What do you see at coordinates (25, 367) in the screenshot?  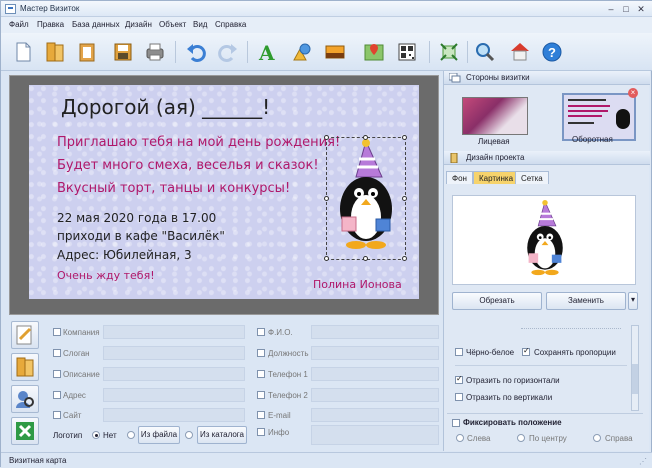 I see `templates-button` at bounding box center [25, 367].